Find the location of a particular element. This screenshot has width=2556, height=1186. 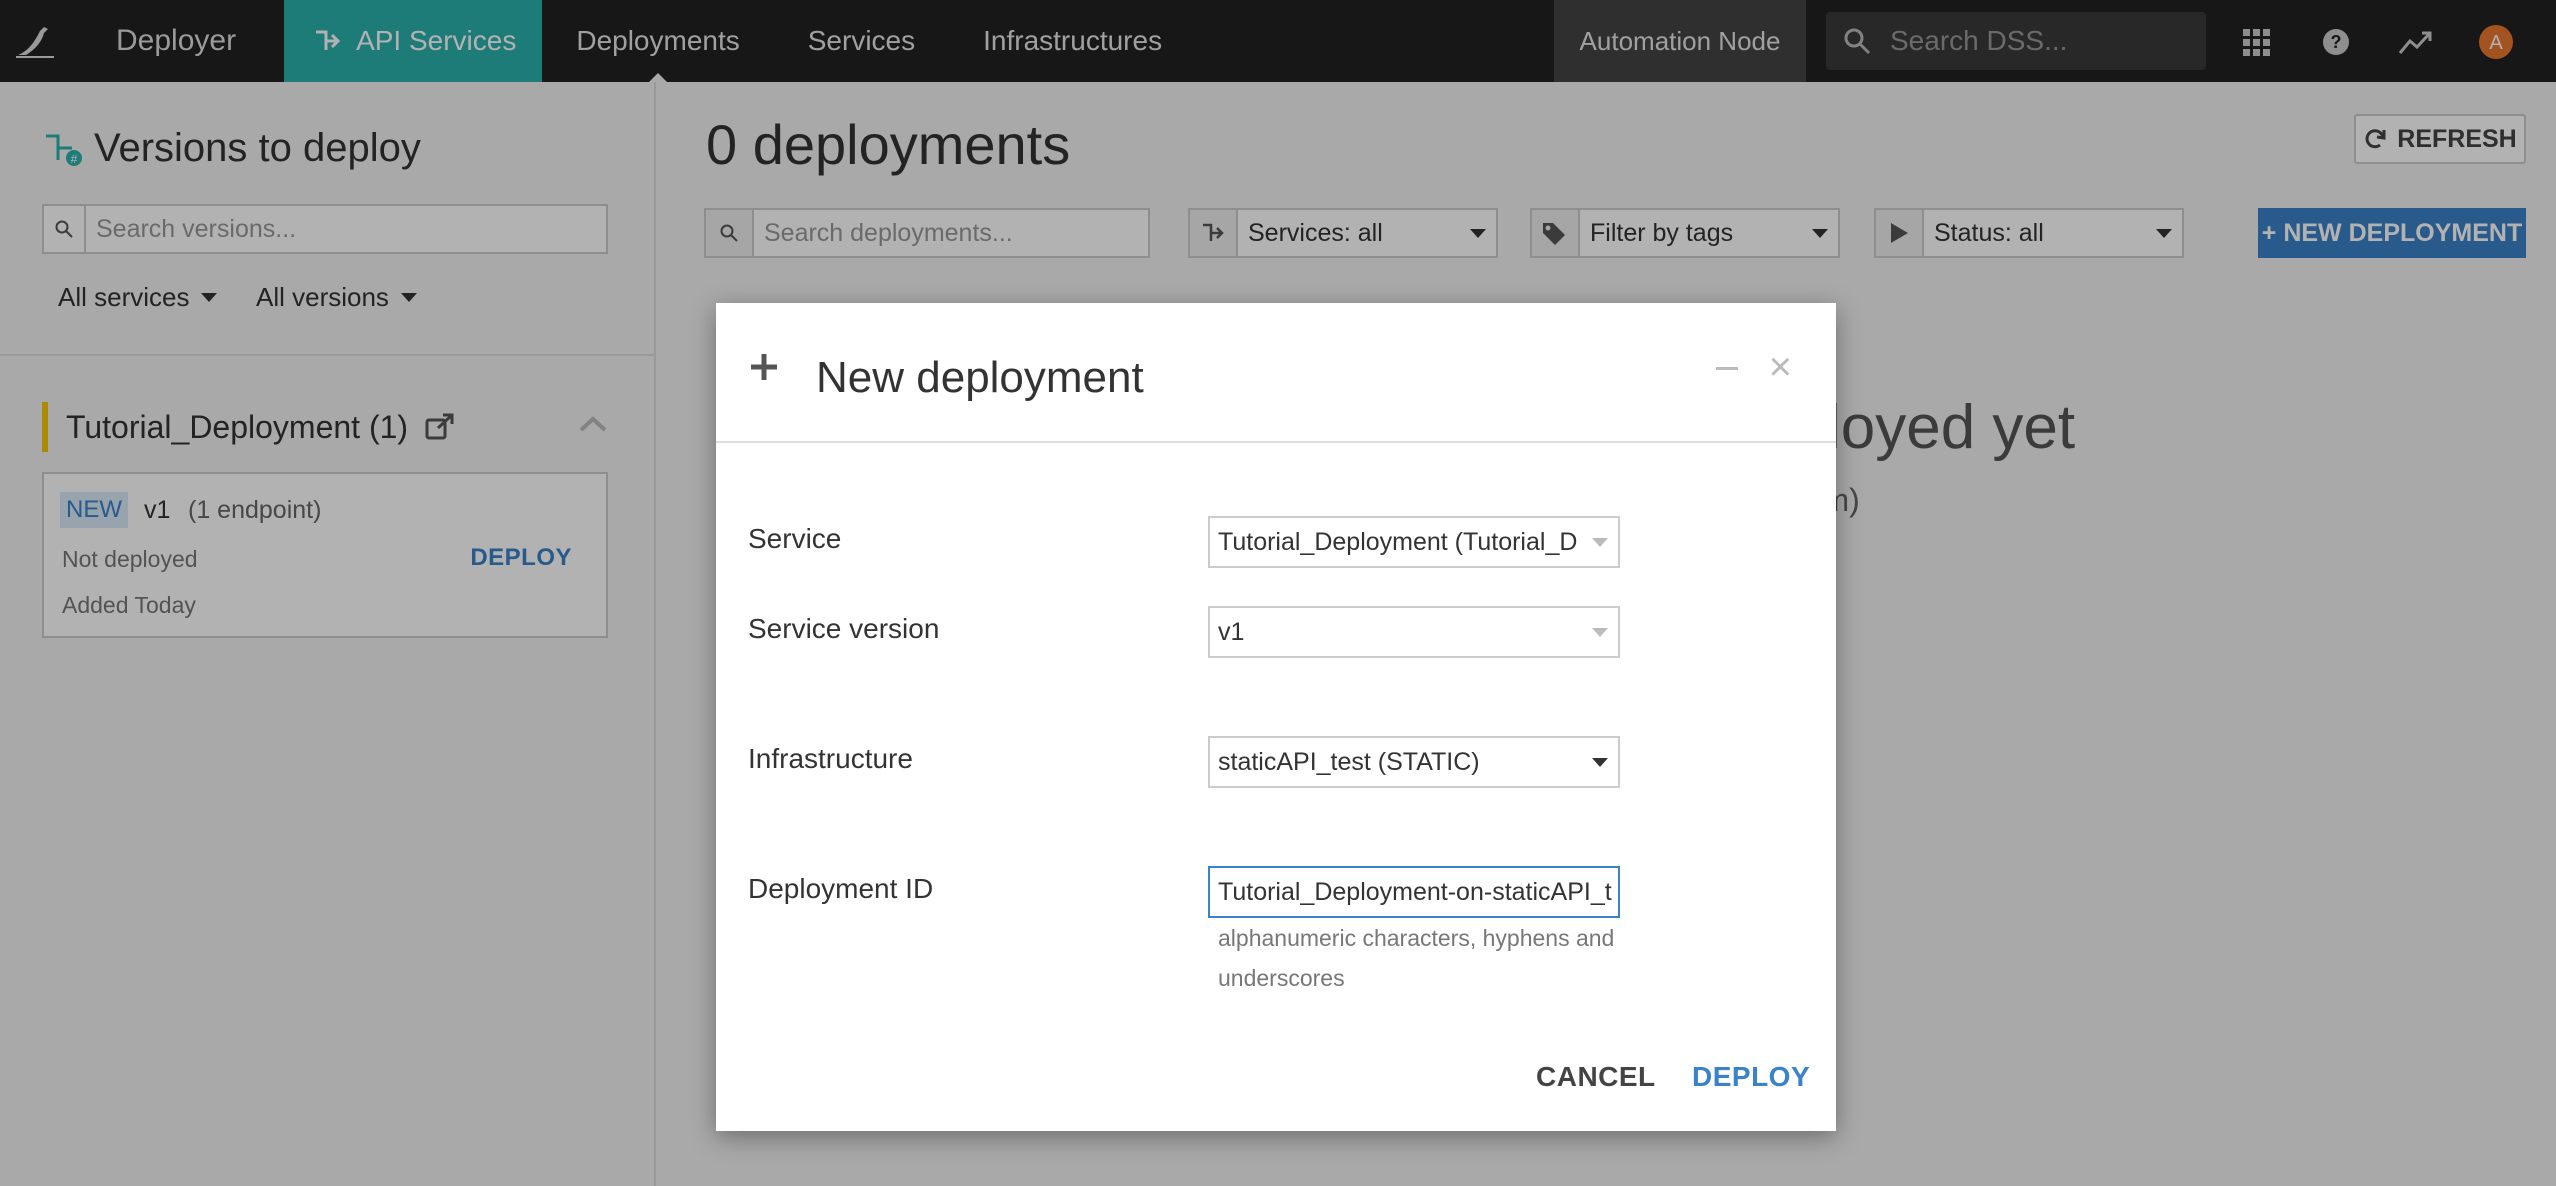

service-label: Service is located at coordinates (795, 538).